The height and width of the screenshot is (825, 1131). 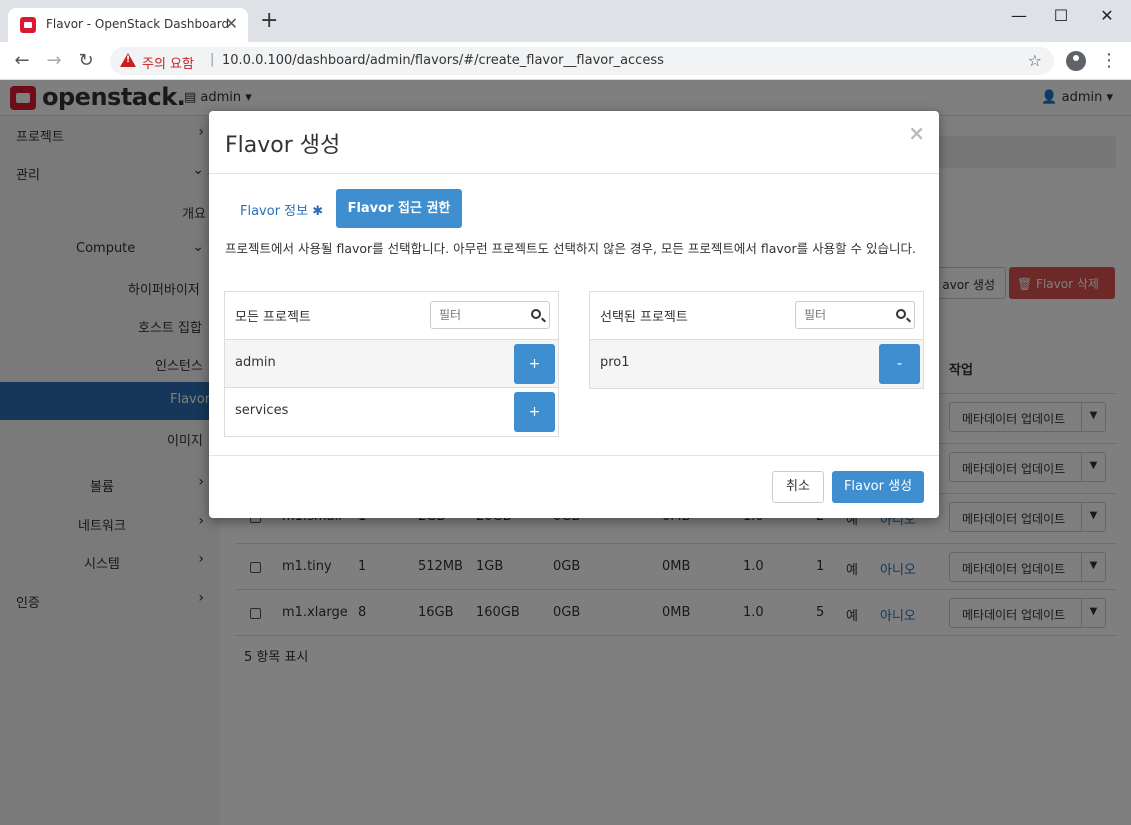 What do you see at coordinates (391, 412) in the screenshot?
I see `list-item: services +` at bounding box center [391, 412].